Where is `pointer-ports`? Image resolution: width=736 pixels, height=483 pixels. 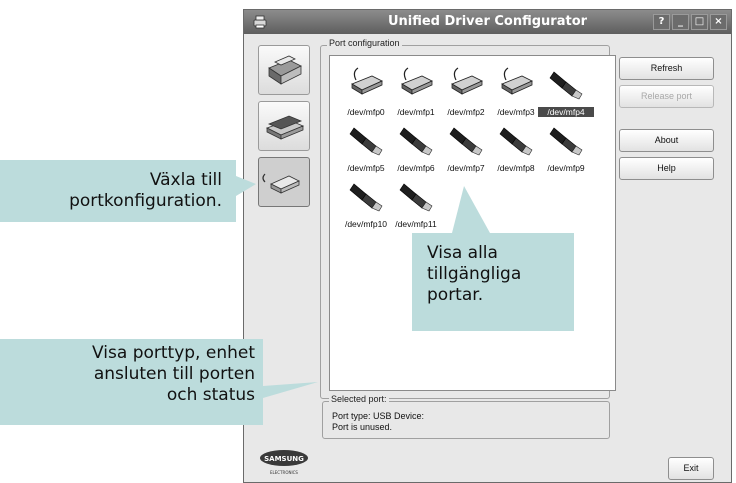
pointer-ports is located at coordinates (471, 209).